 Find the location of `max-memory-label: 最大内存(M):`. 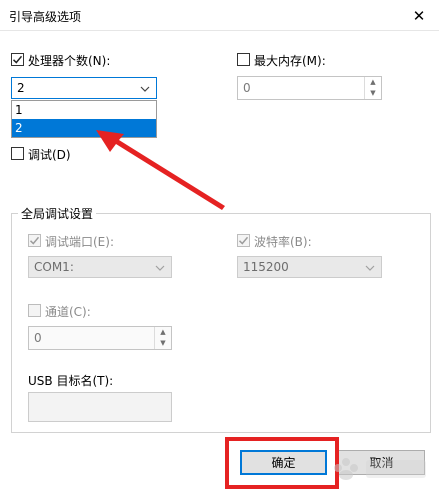

max-memory-label: 最大内存(M): is located at coordinates (290, 61).